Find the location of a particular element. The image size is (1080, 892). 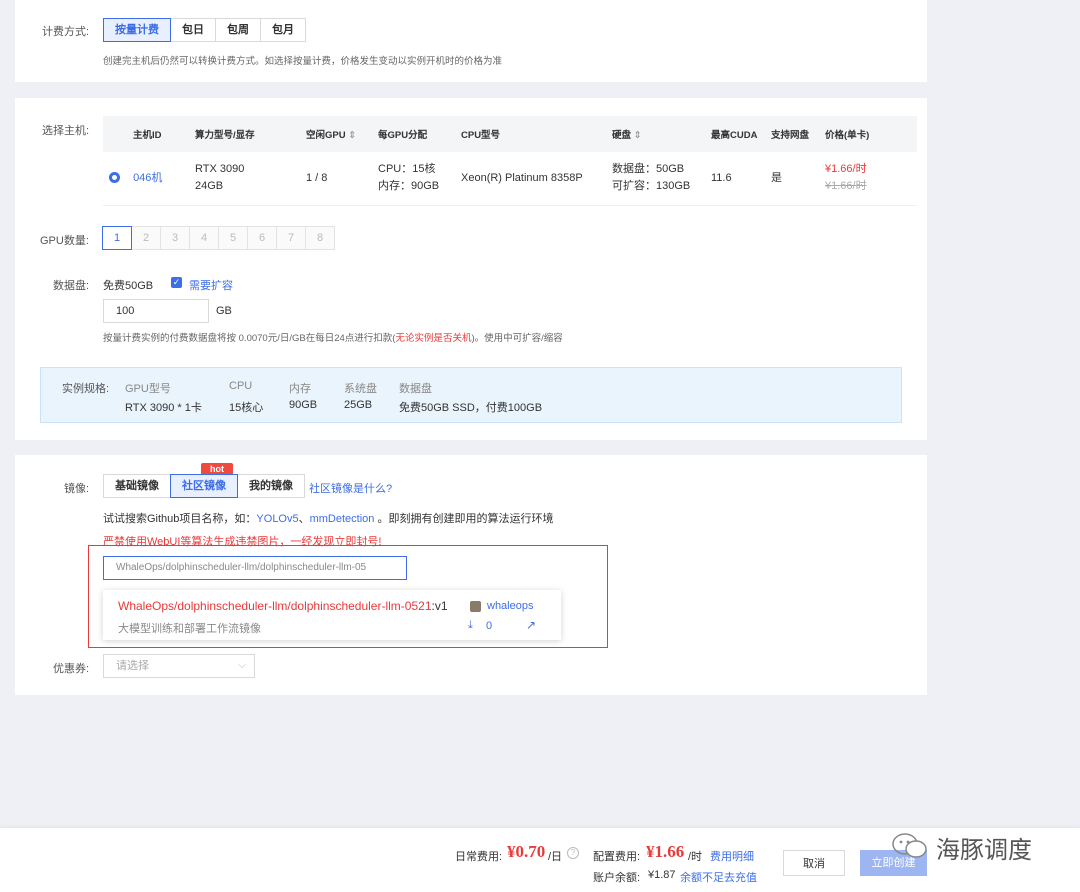

col-netdisk: 支持网盘 is located at coordinates (790, 134).